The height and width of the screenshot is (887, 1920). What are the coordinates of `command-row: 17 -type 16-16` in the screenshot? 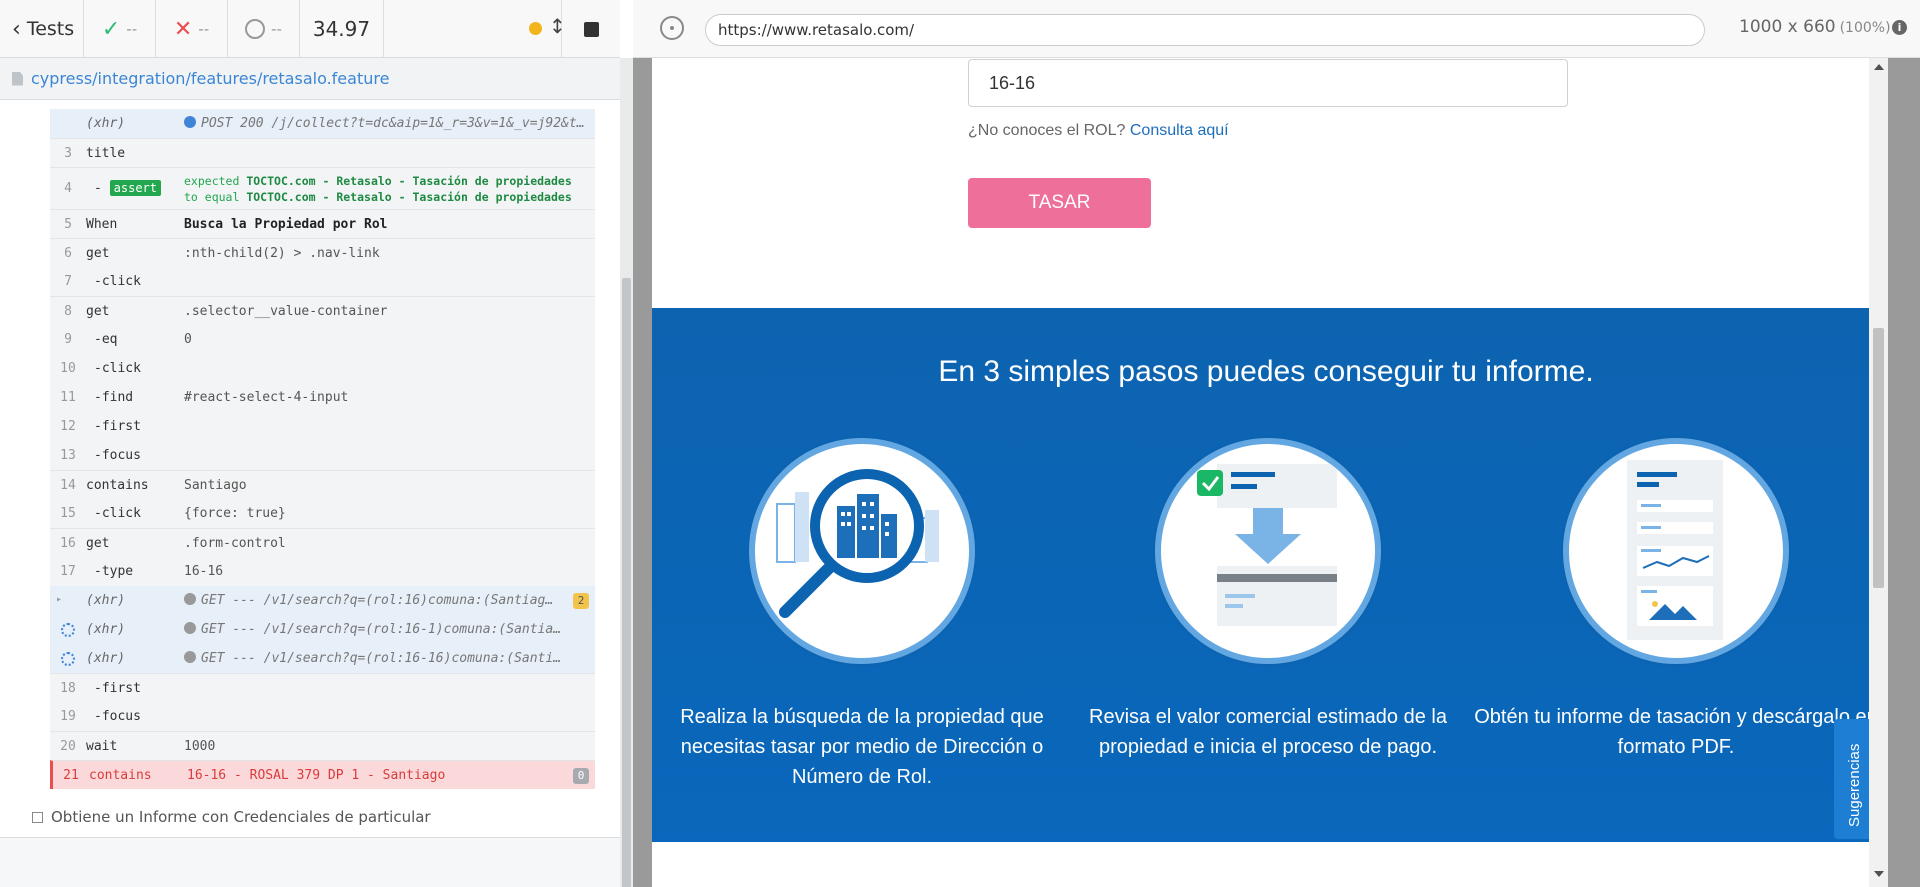 It's located at (322, 571).